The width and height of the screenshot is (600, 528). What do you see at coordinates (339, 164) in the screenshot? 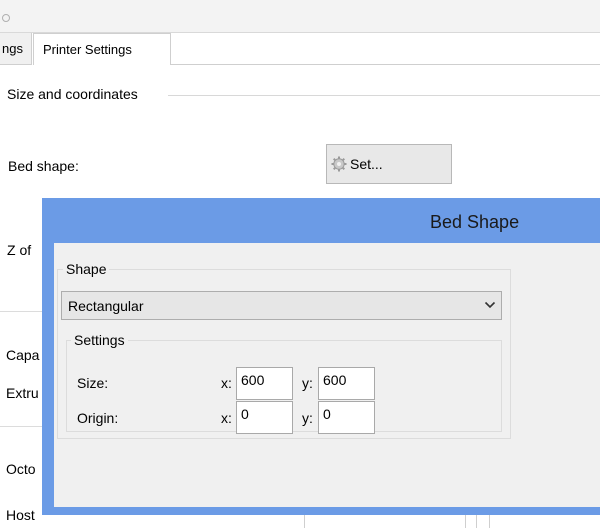
I see `gear-icon` at bounding box center [339, 164].